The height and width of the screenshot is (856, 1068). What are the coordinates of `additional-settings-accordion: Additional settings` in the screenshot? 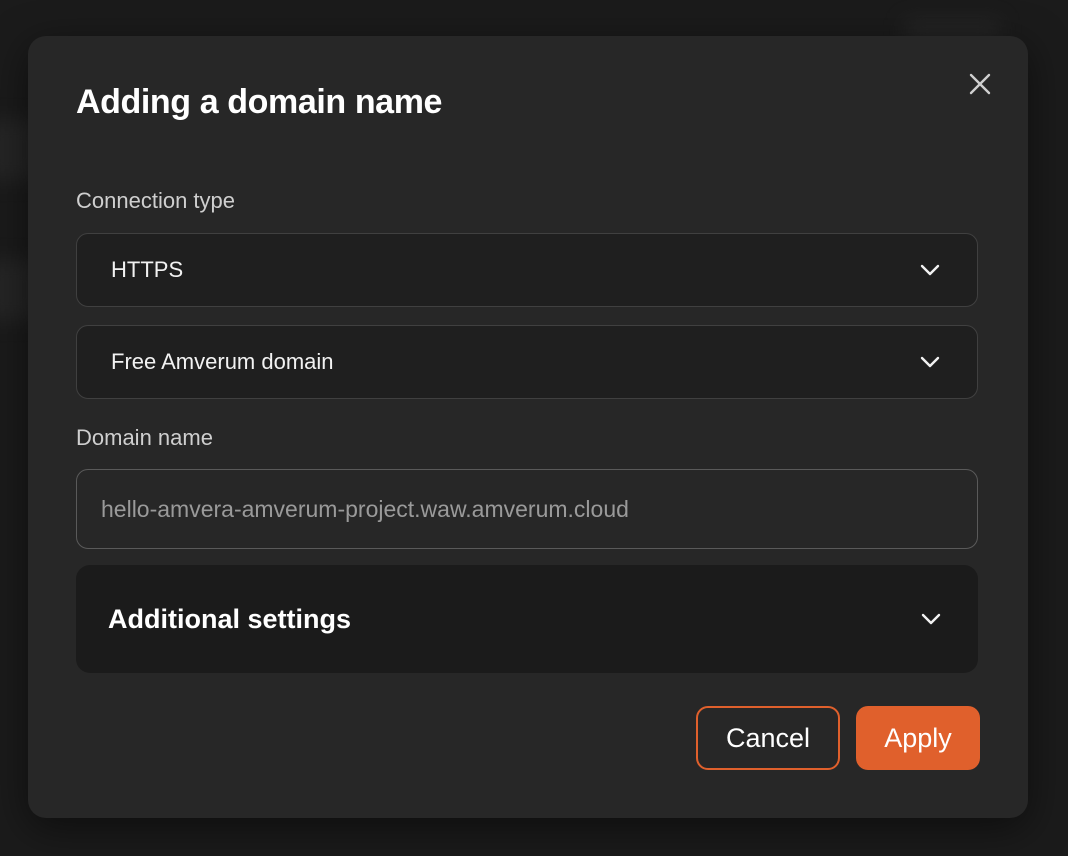 It's located at (527, 619).